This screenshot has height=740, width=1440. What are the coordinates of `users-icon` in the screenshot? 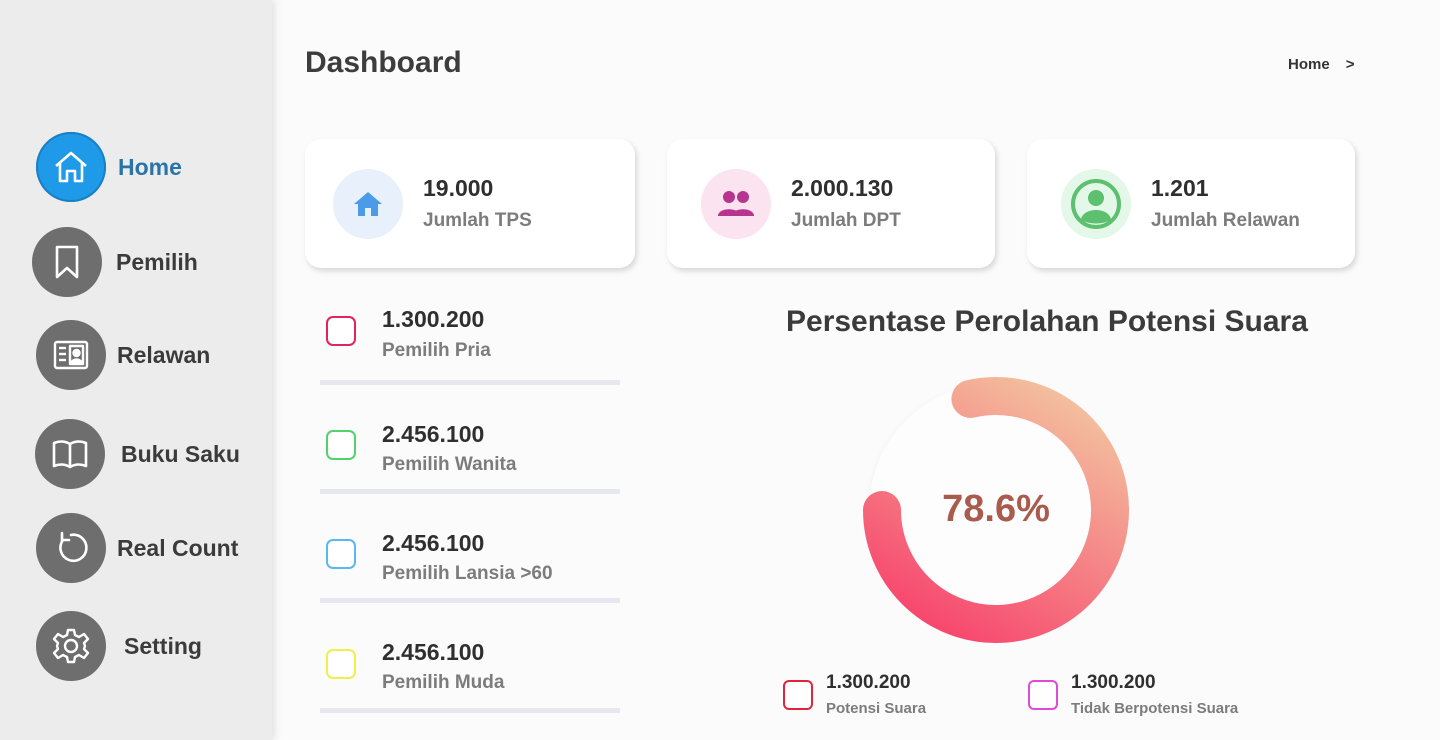 It's located at (736, 203).